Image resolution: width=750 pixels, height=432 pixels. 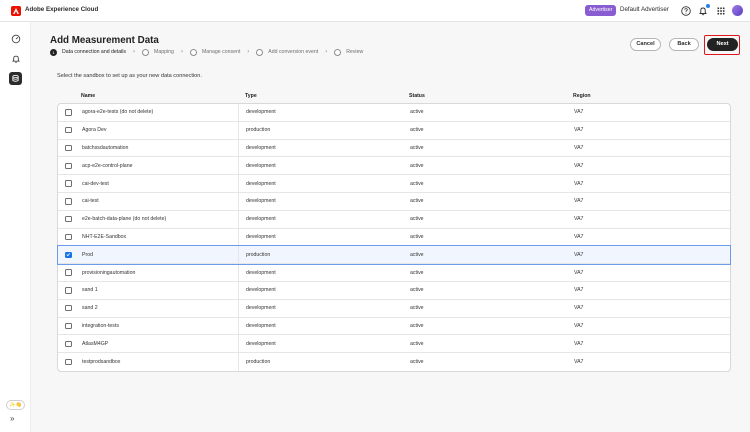 I want to click on page-title: Add Measurement Data, so click(x=104, y=40).